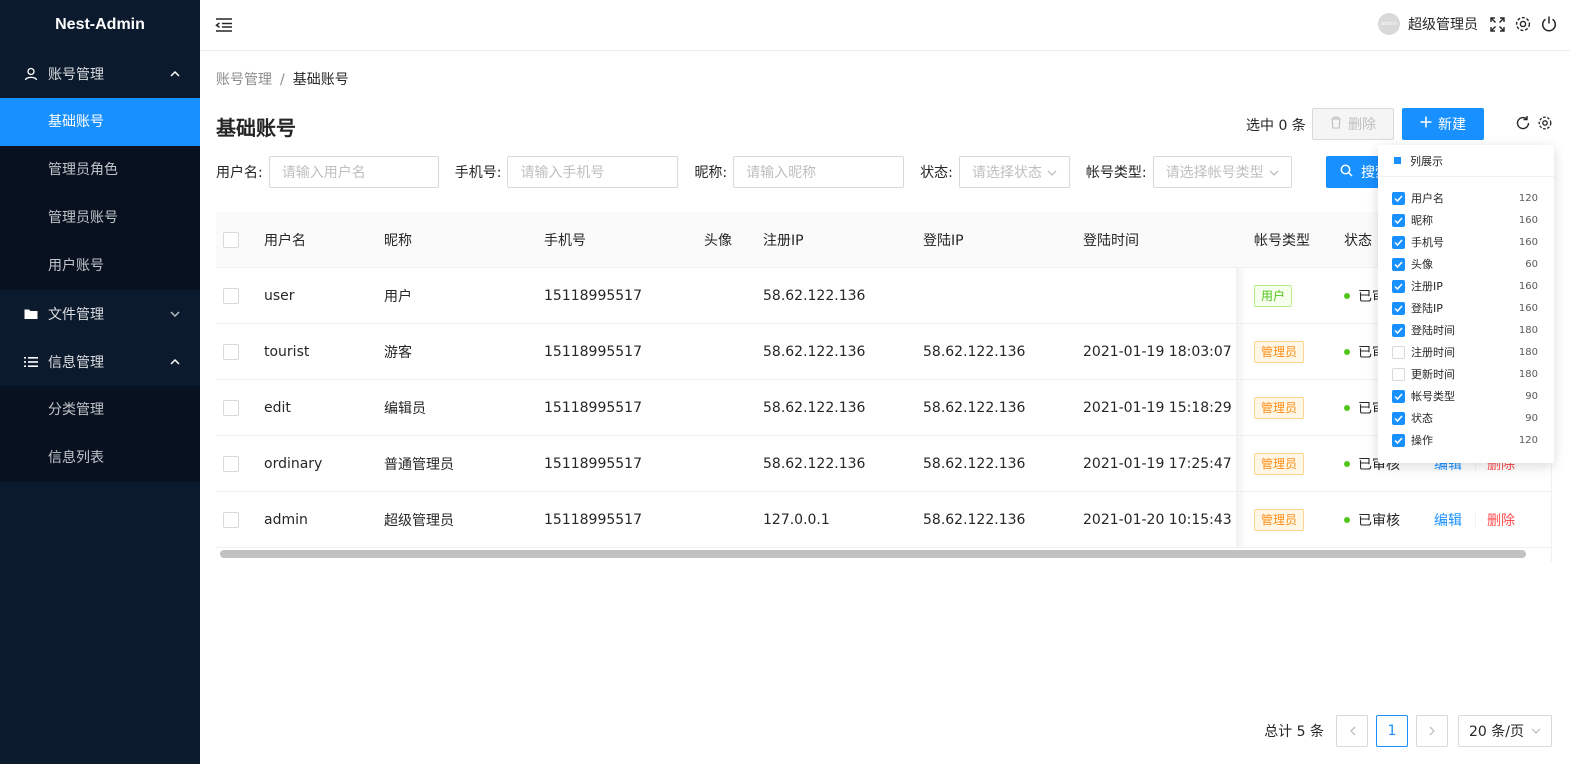  I want to click on column-setting-item: 状态 90, so click(1466, 418).